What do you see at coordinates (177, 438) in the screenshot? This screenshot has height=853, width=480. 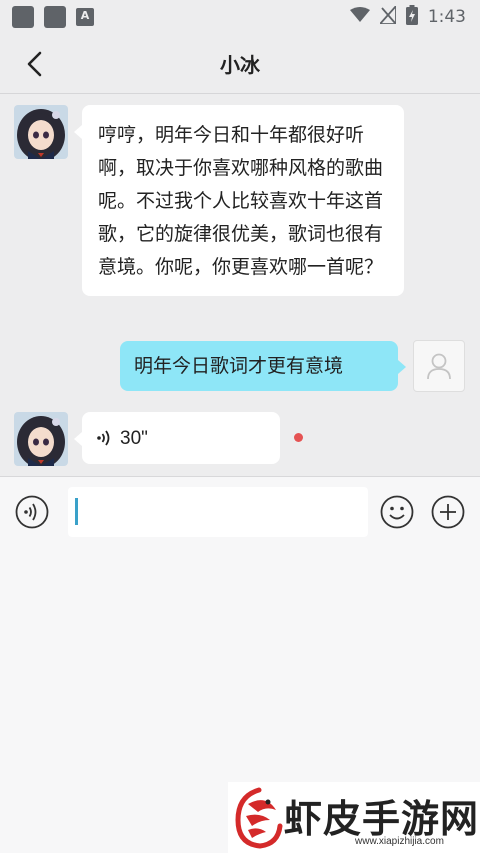 I see `voice-message-bubble: 30"` at bounding box center [177, 438].